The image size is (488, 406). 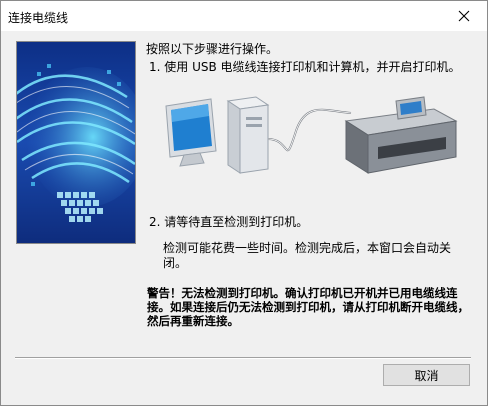 I want to click on cancel-button: 取消, so click(x=426, y=375).